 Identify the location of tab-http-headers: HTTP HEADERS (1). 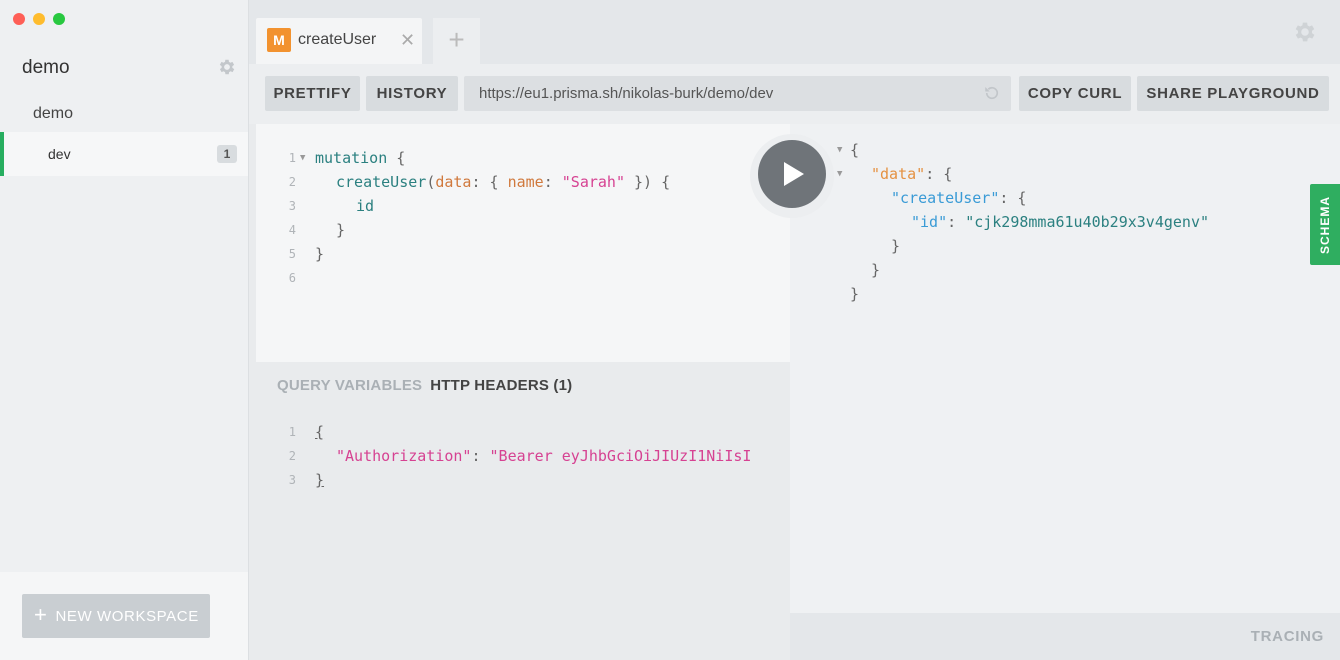
(501, 385).